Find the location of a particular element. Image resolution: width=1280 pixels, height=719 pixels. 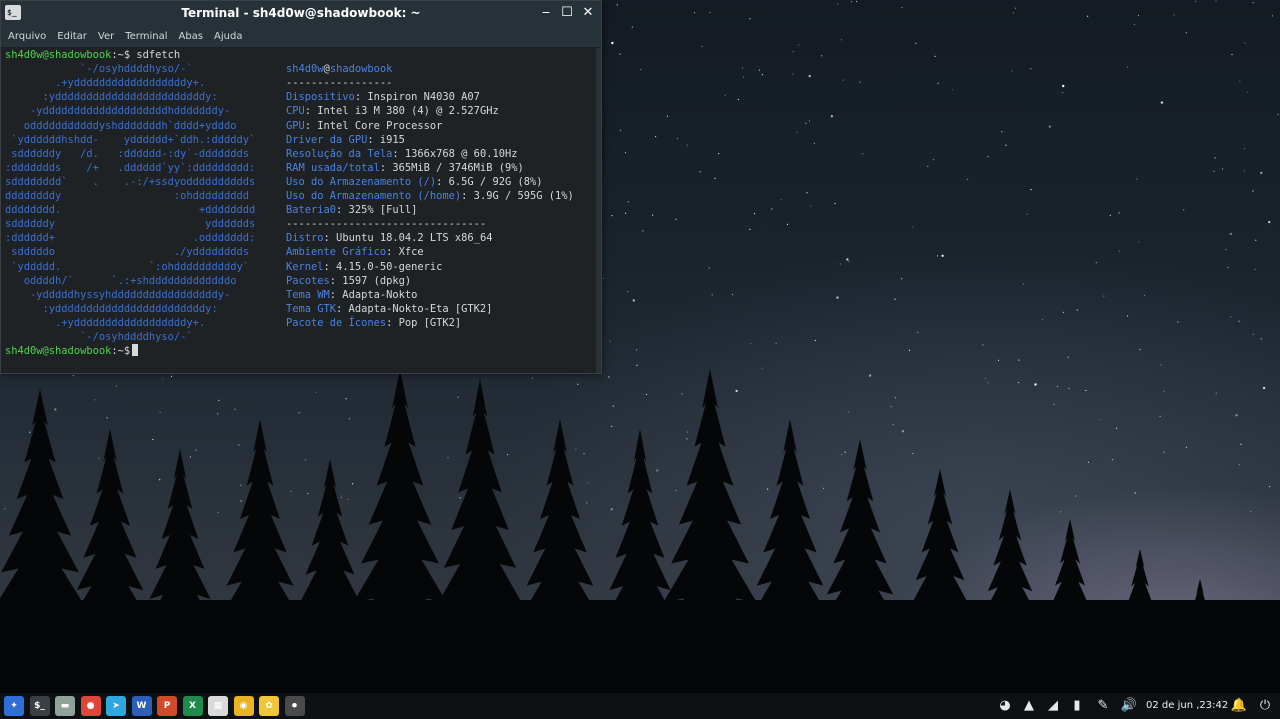

info-key: Tema GTK is located at coordinates (311, 308).